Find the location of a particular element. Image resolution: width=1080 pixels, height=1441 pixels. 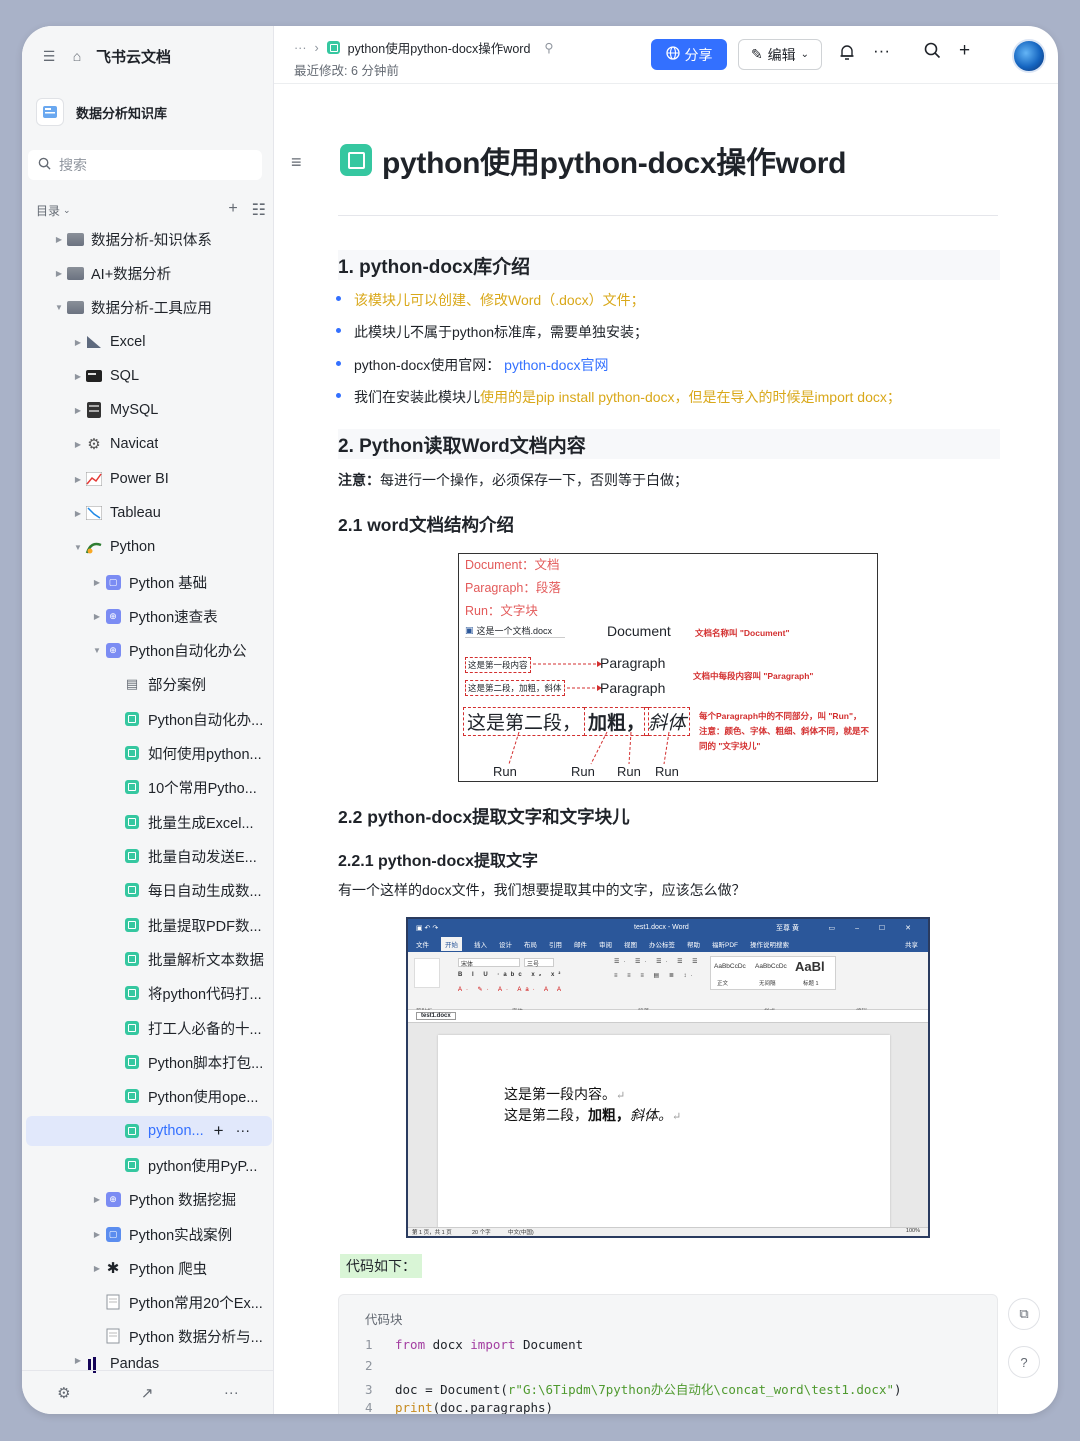

search-input: 搜索 is located at coordinates (145, 165).